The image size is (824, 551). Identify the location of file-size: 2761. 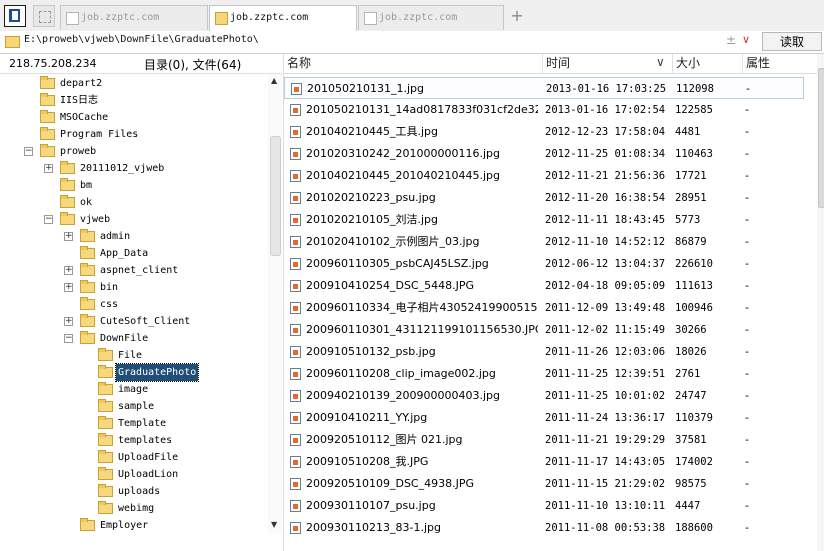
(688, 374).